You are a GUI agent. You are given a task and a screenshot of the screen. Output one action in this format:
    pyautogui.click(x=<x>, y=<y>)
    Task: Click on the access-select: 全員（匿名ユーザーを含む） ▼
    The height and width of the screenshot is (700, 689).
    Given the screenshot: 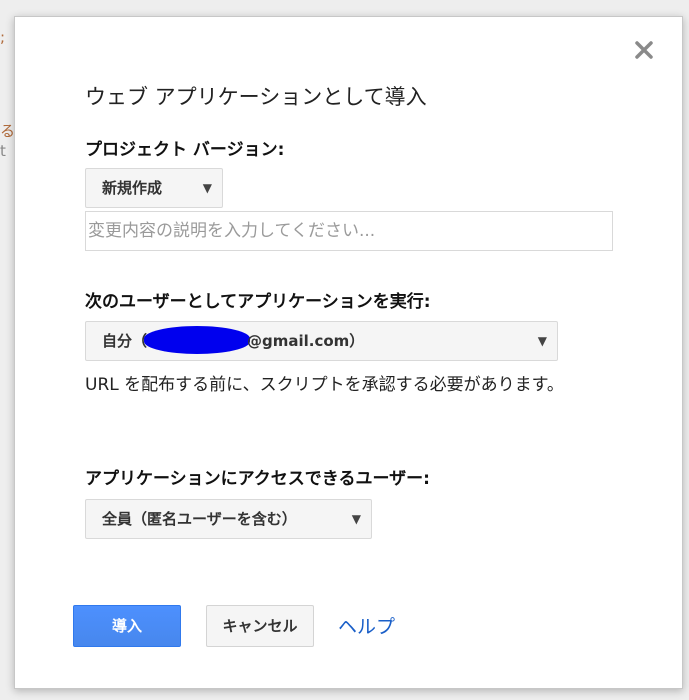 What is the action you would take?
    pyautogui.click(x=228, y=519)
    